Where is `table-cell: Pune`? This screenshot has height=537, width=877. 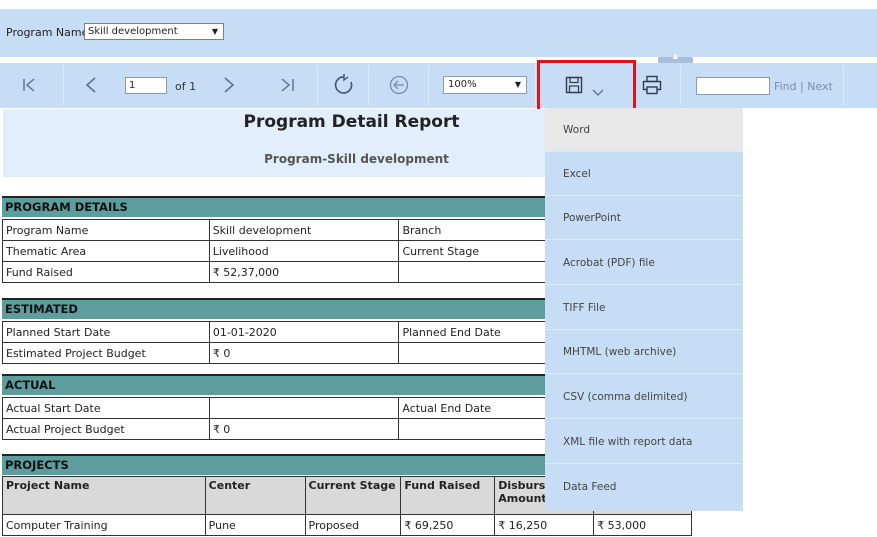 table-cell: Pune is located at coordinates (255, 525).